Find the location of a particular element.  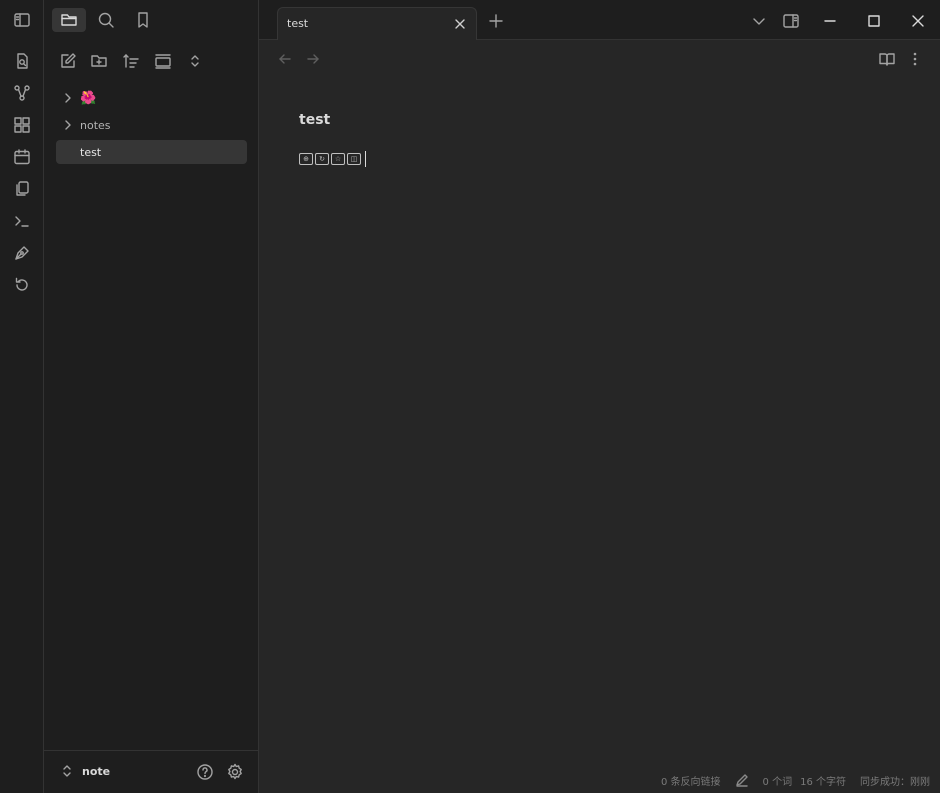

files-tab-button is located at coordinates (69, 20).